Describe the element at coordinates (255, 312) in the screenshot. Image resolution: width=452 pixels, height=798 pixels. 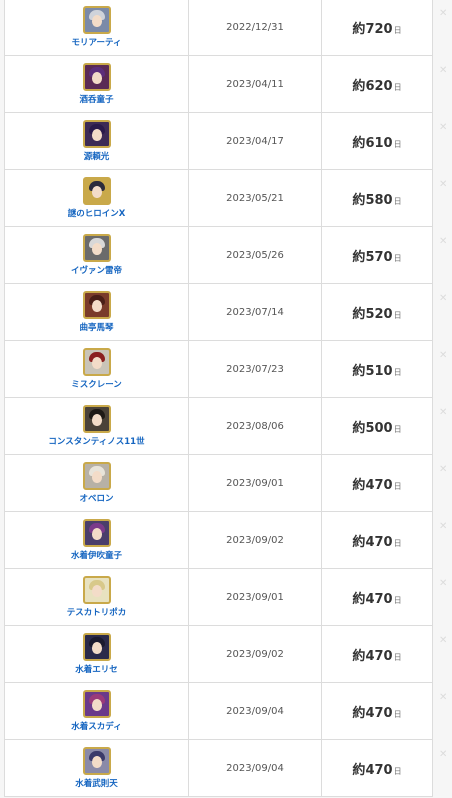
I see `release-date: 2023/07/14` at that location.